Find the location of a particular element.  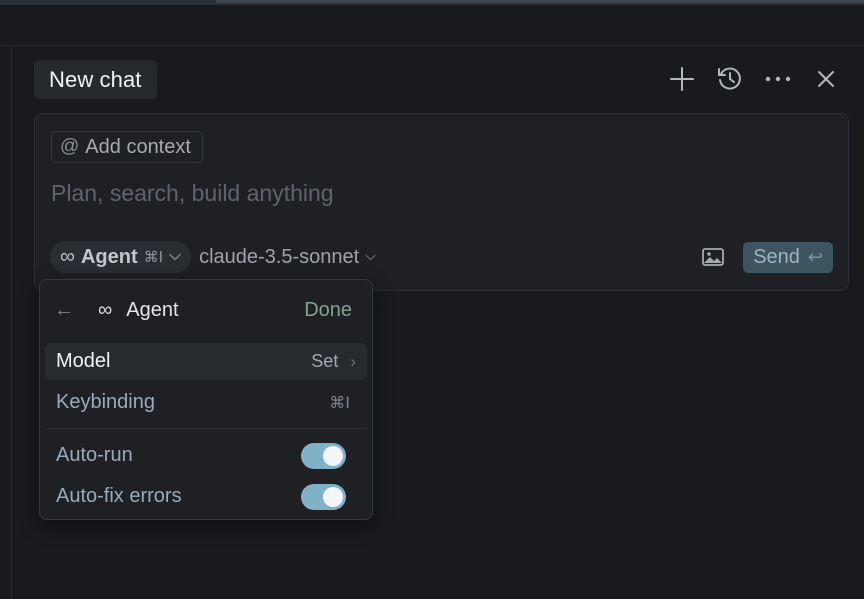

chat-title-tab: New chat is located at coordinates (95, 79).